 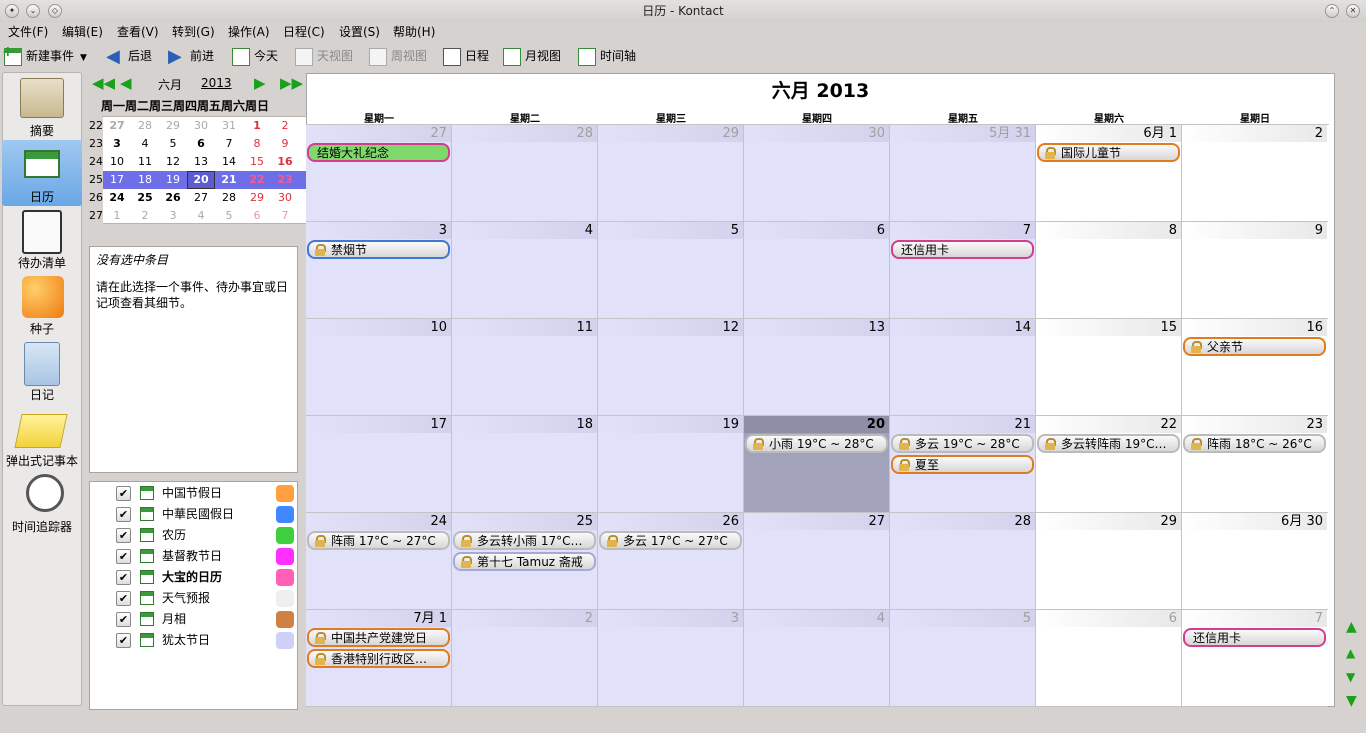 What do you see at coordinates (193, 32) in the screenshot?
I see `menu-go: 转到(G)` at bounding box center [193, 32].